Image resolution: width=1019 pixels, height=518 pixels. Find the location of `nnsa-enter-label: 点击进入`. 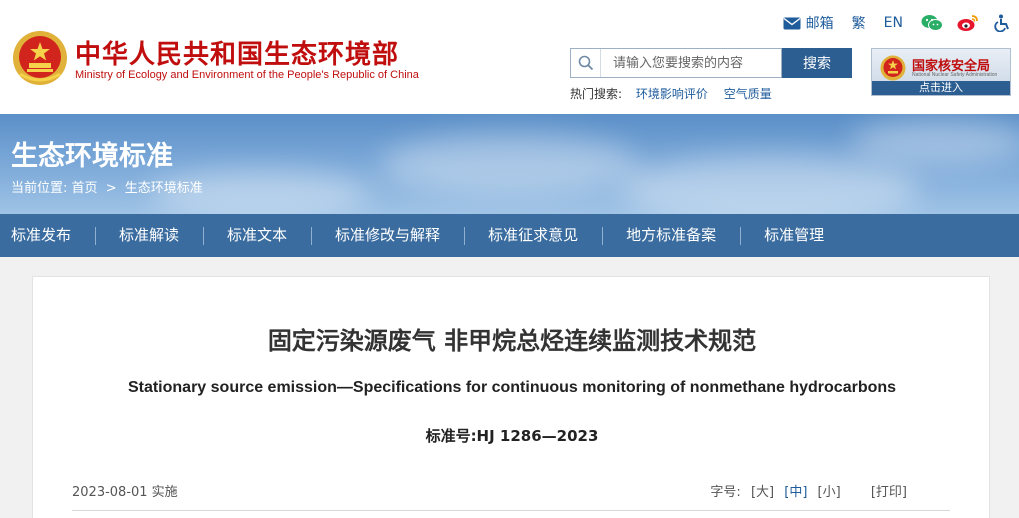

nnsa-enter-label: 点击进入 is located at coordinates (941, 88).